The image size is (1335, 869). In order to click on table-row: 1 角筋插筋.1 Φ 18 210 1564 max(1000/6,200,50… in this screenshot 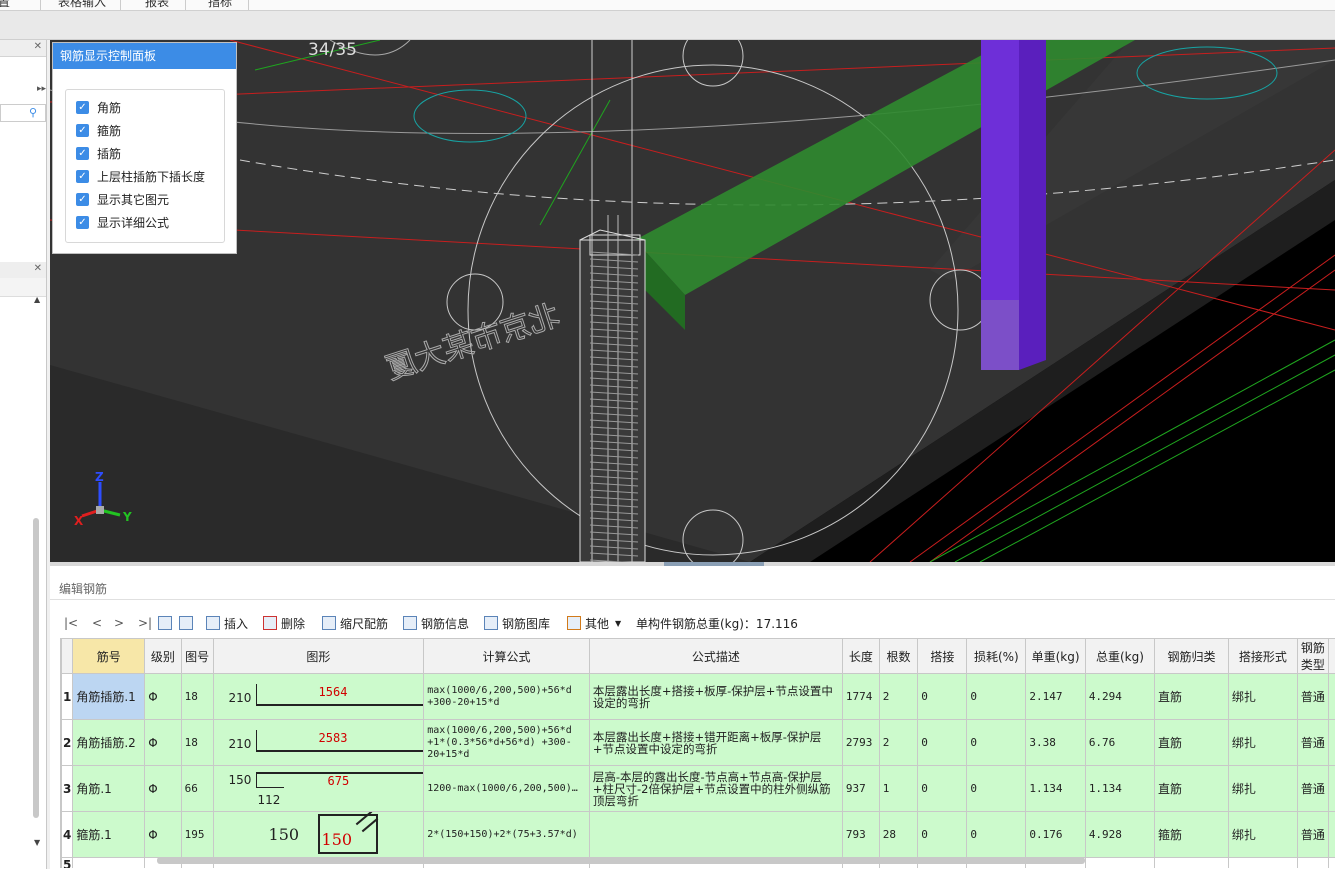, I will do `click(698, 696)`.